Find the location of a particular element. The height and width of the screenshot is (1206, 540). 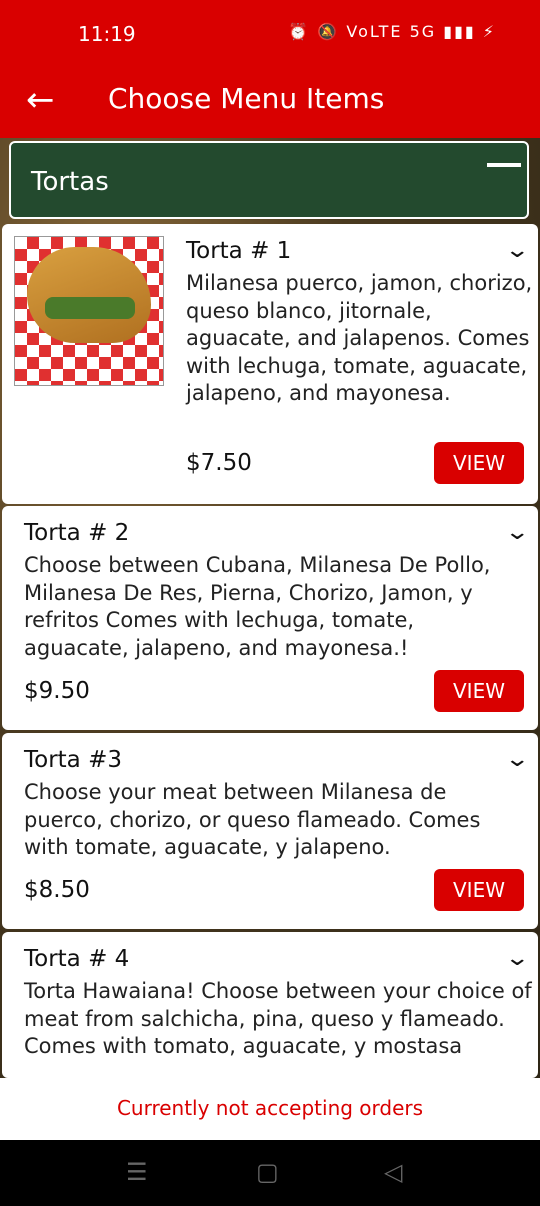

system-nav-bar: ☰ ▢ ◁ is located at coordinates (270, 1173).